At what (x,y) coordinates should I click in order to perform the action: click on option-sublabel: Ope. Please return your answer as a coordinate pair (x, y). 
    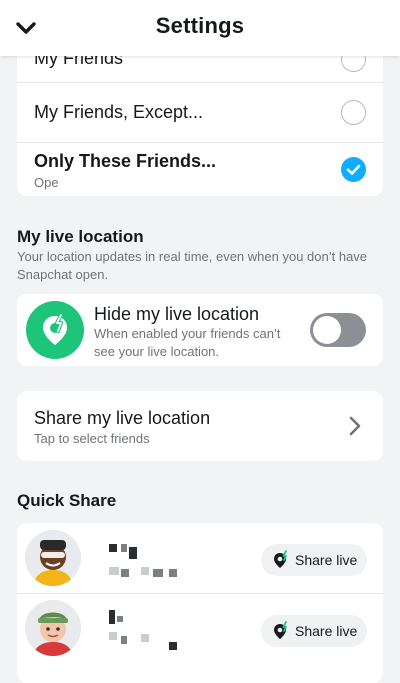
    Looking at the image, I should click on (46, 182).